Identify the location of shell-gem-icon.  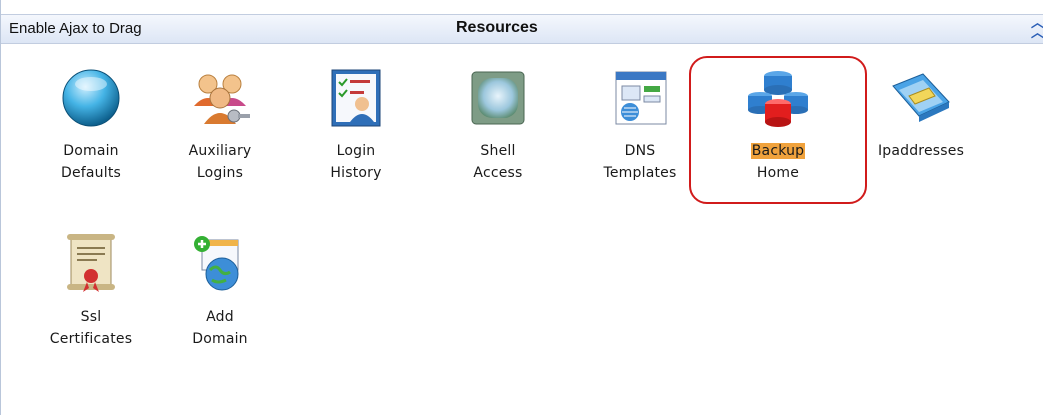
(498, 98).